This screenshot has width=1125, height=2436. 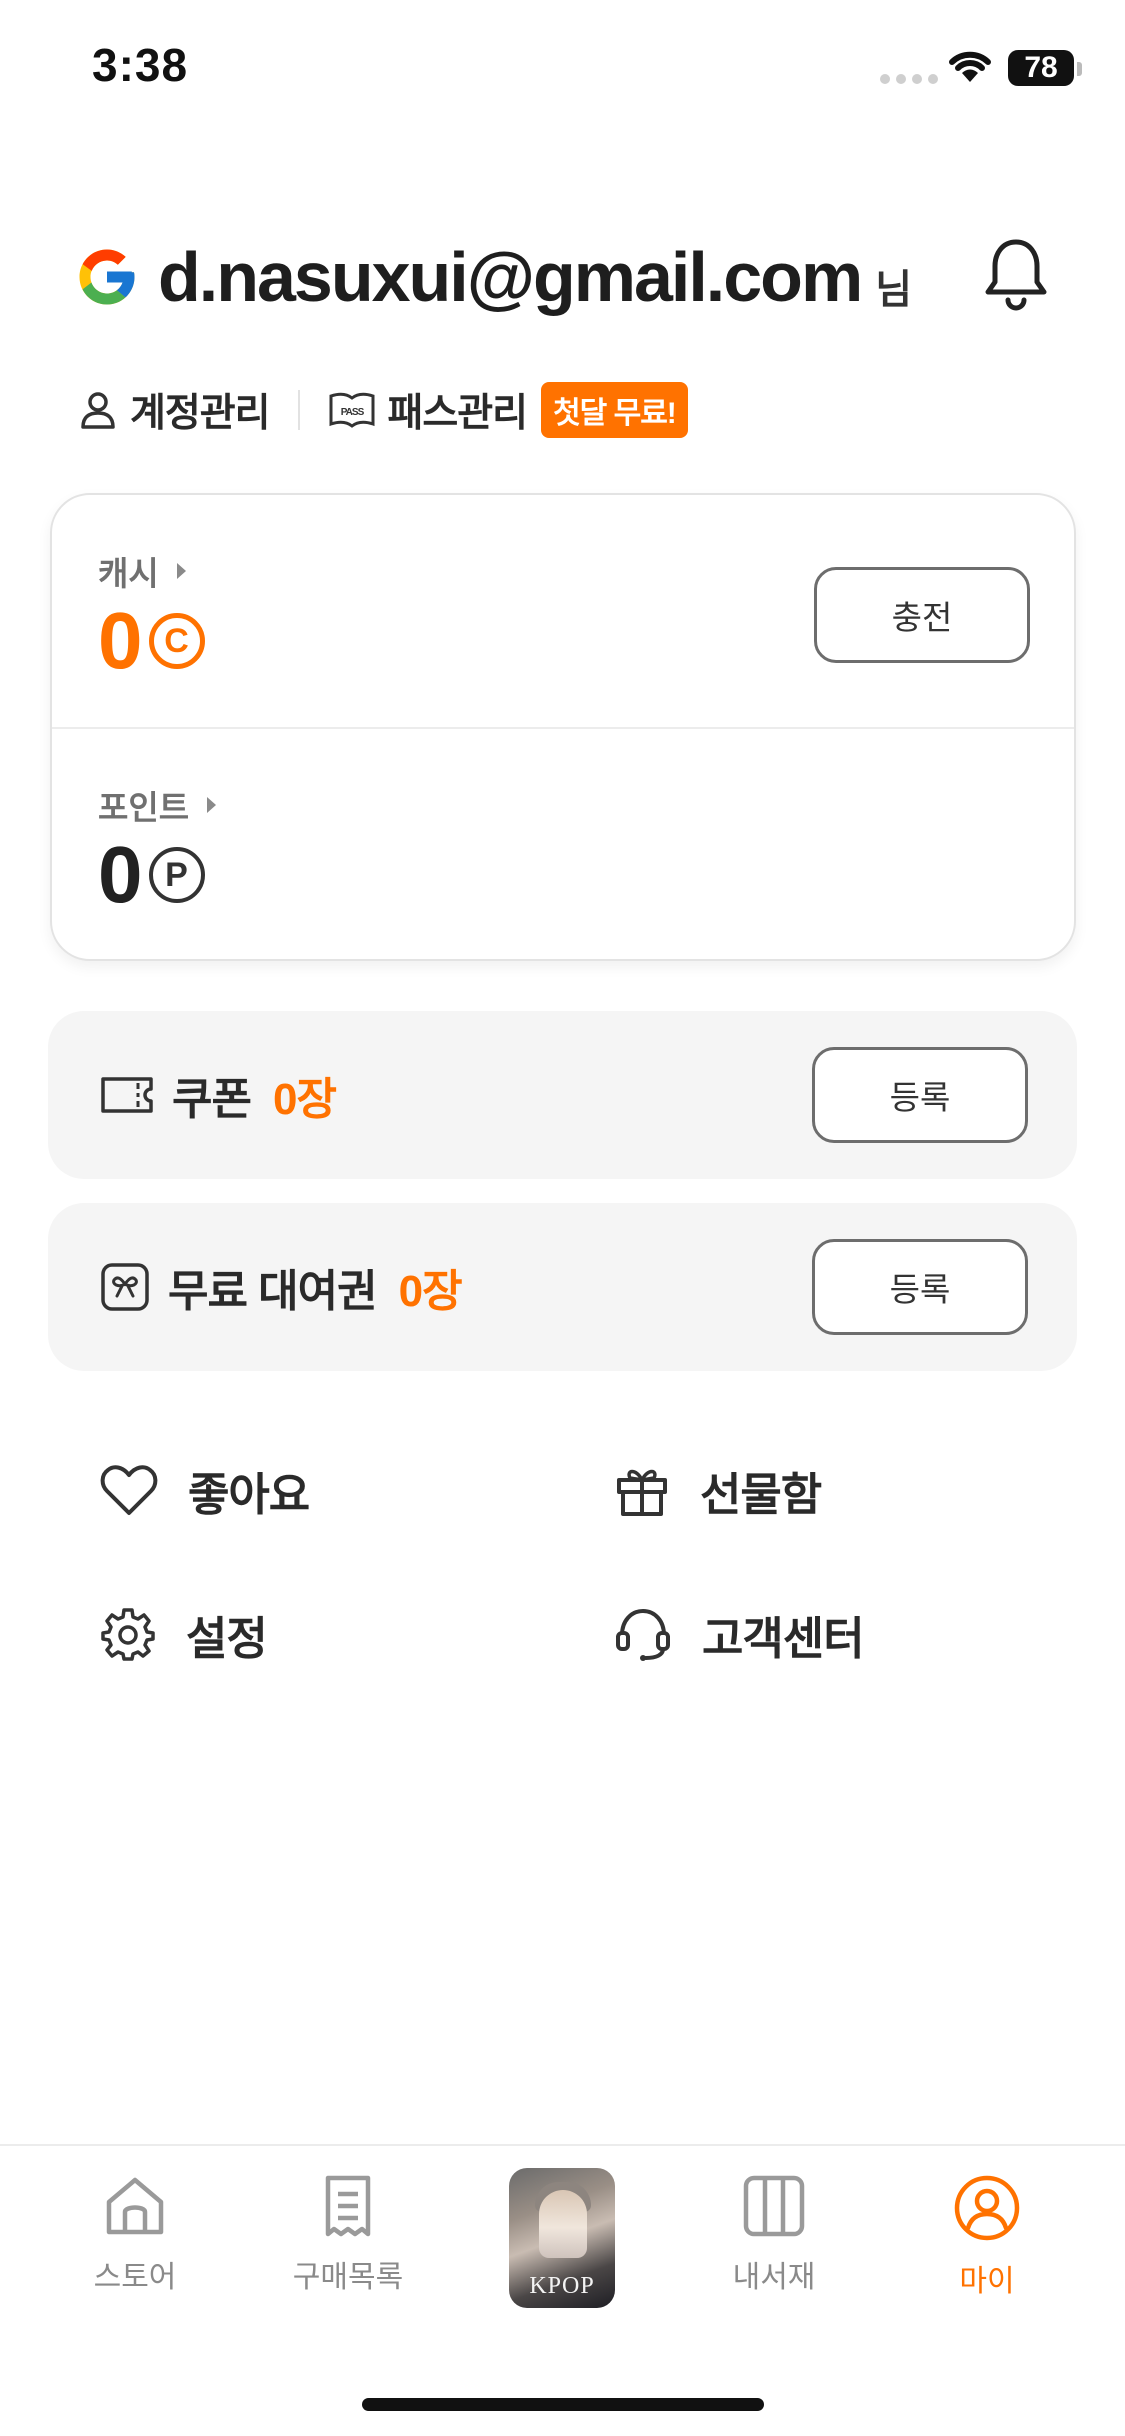 What do you see at coordinates (298, 410) in the screenshot?
I see `divider` at bounding box center [298, 410].